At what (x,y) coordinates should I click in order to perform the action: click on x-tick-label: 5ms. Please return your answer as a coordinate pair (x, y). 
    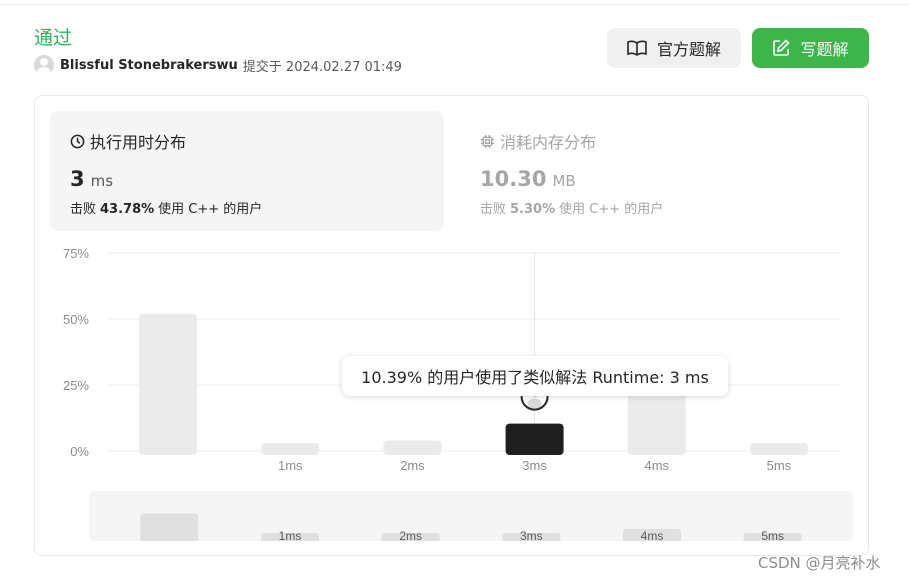
    Looking at the image, I should click on (779, 465).